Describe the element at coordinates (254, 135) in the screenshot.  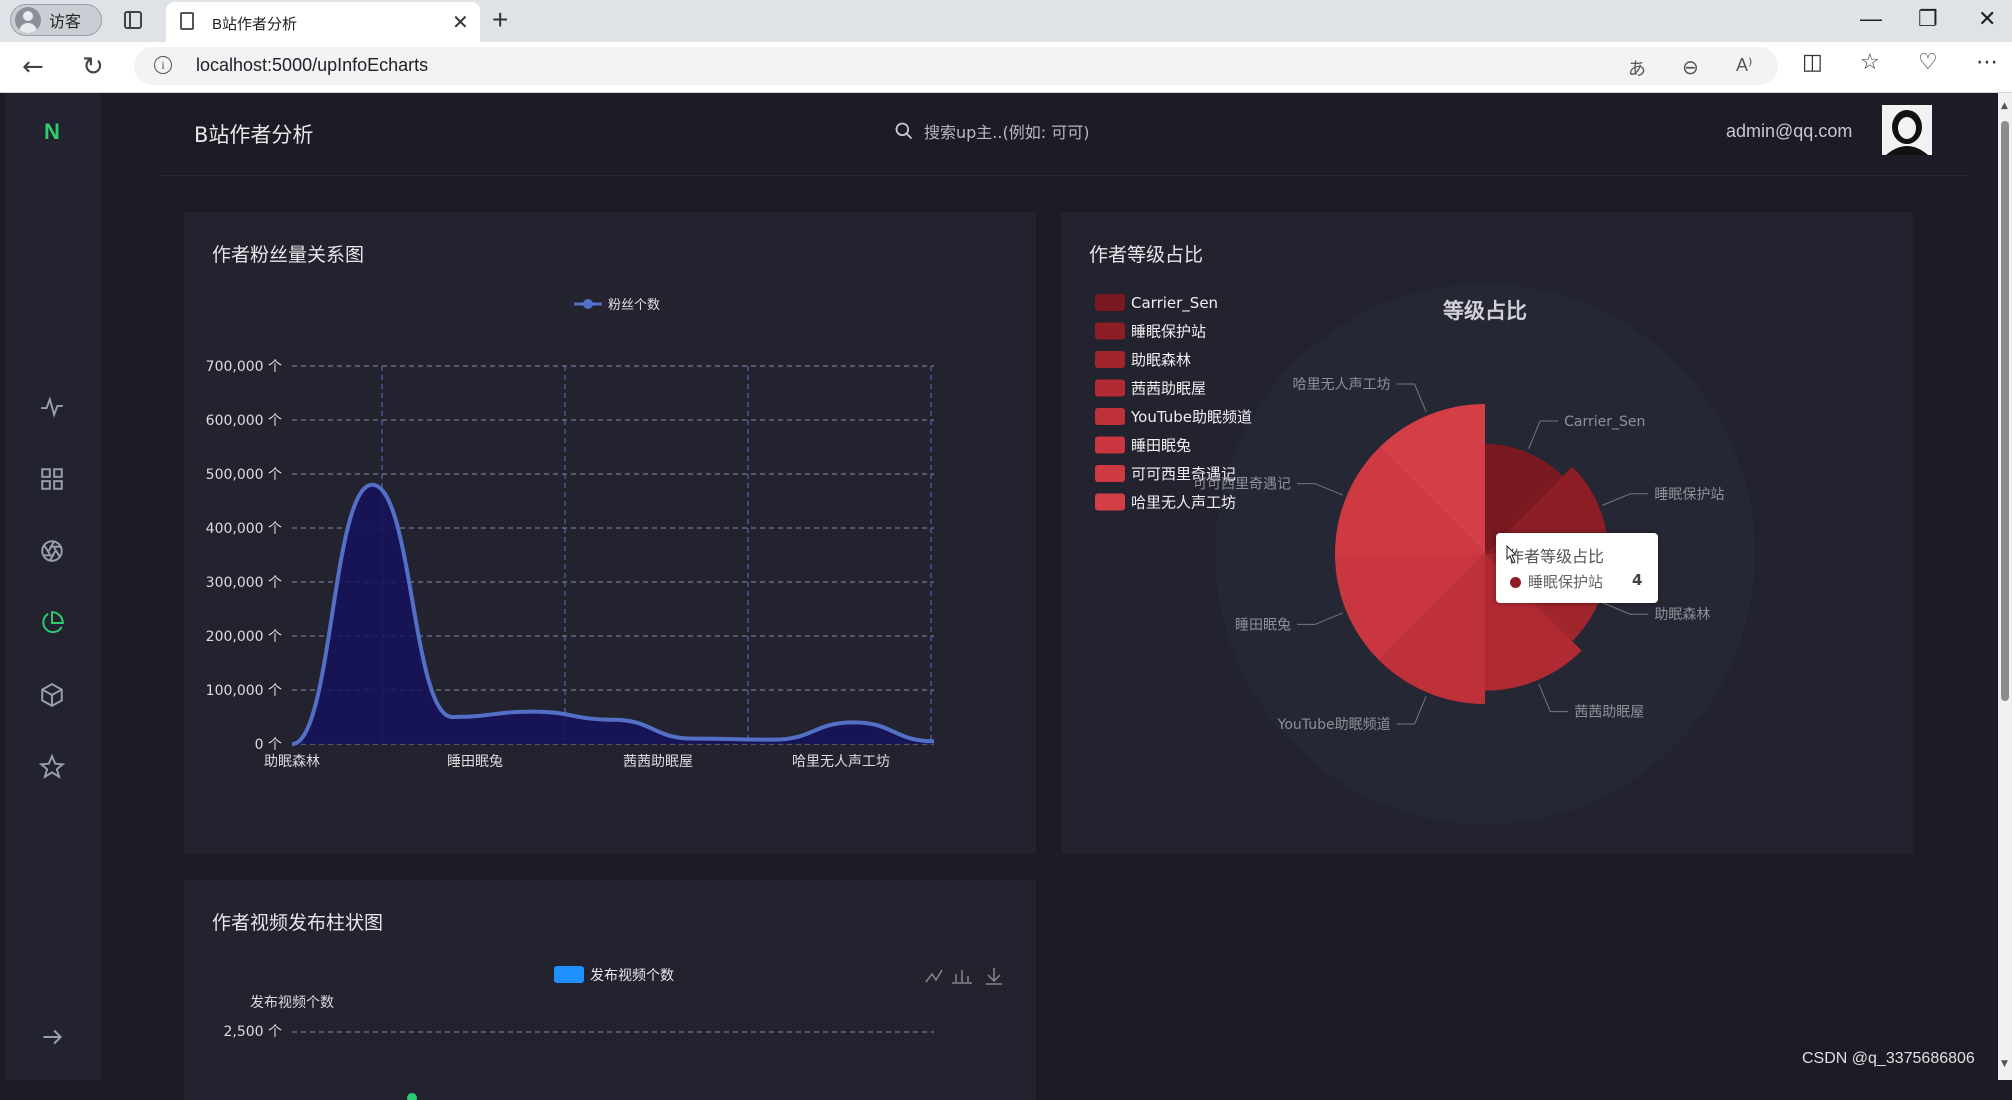
I see `page-title: B站作者分析` at that location.